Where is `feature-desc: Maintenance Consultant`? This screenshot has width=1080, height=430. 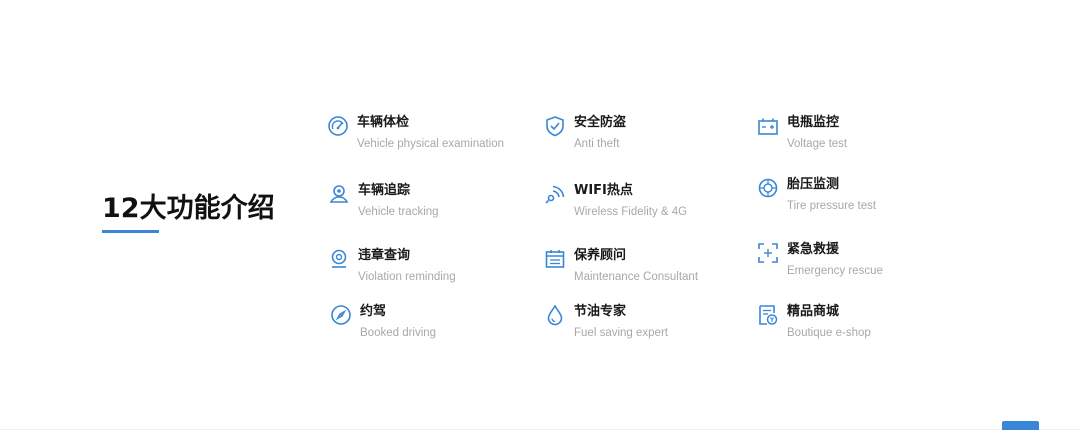
feature-desc: Maintenance Consultant is located at coordinates (636, 277).